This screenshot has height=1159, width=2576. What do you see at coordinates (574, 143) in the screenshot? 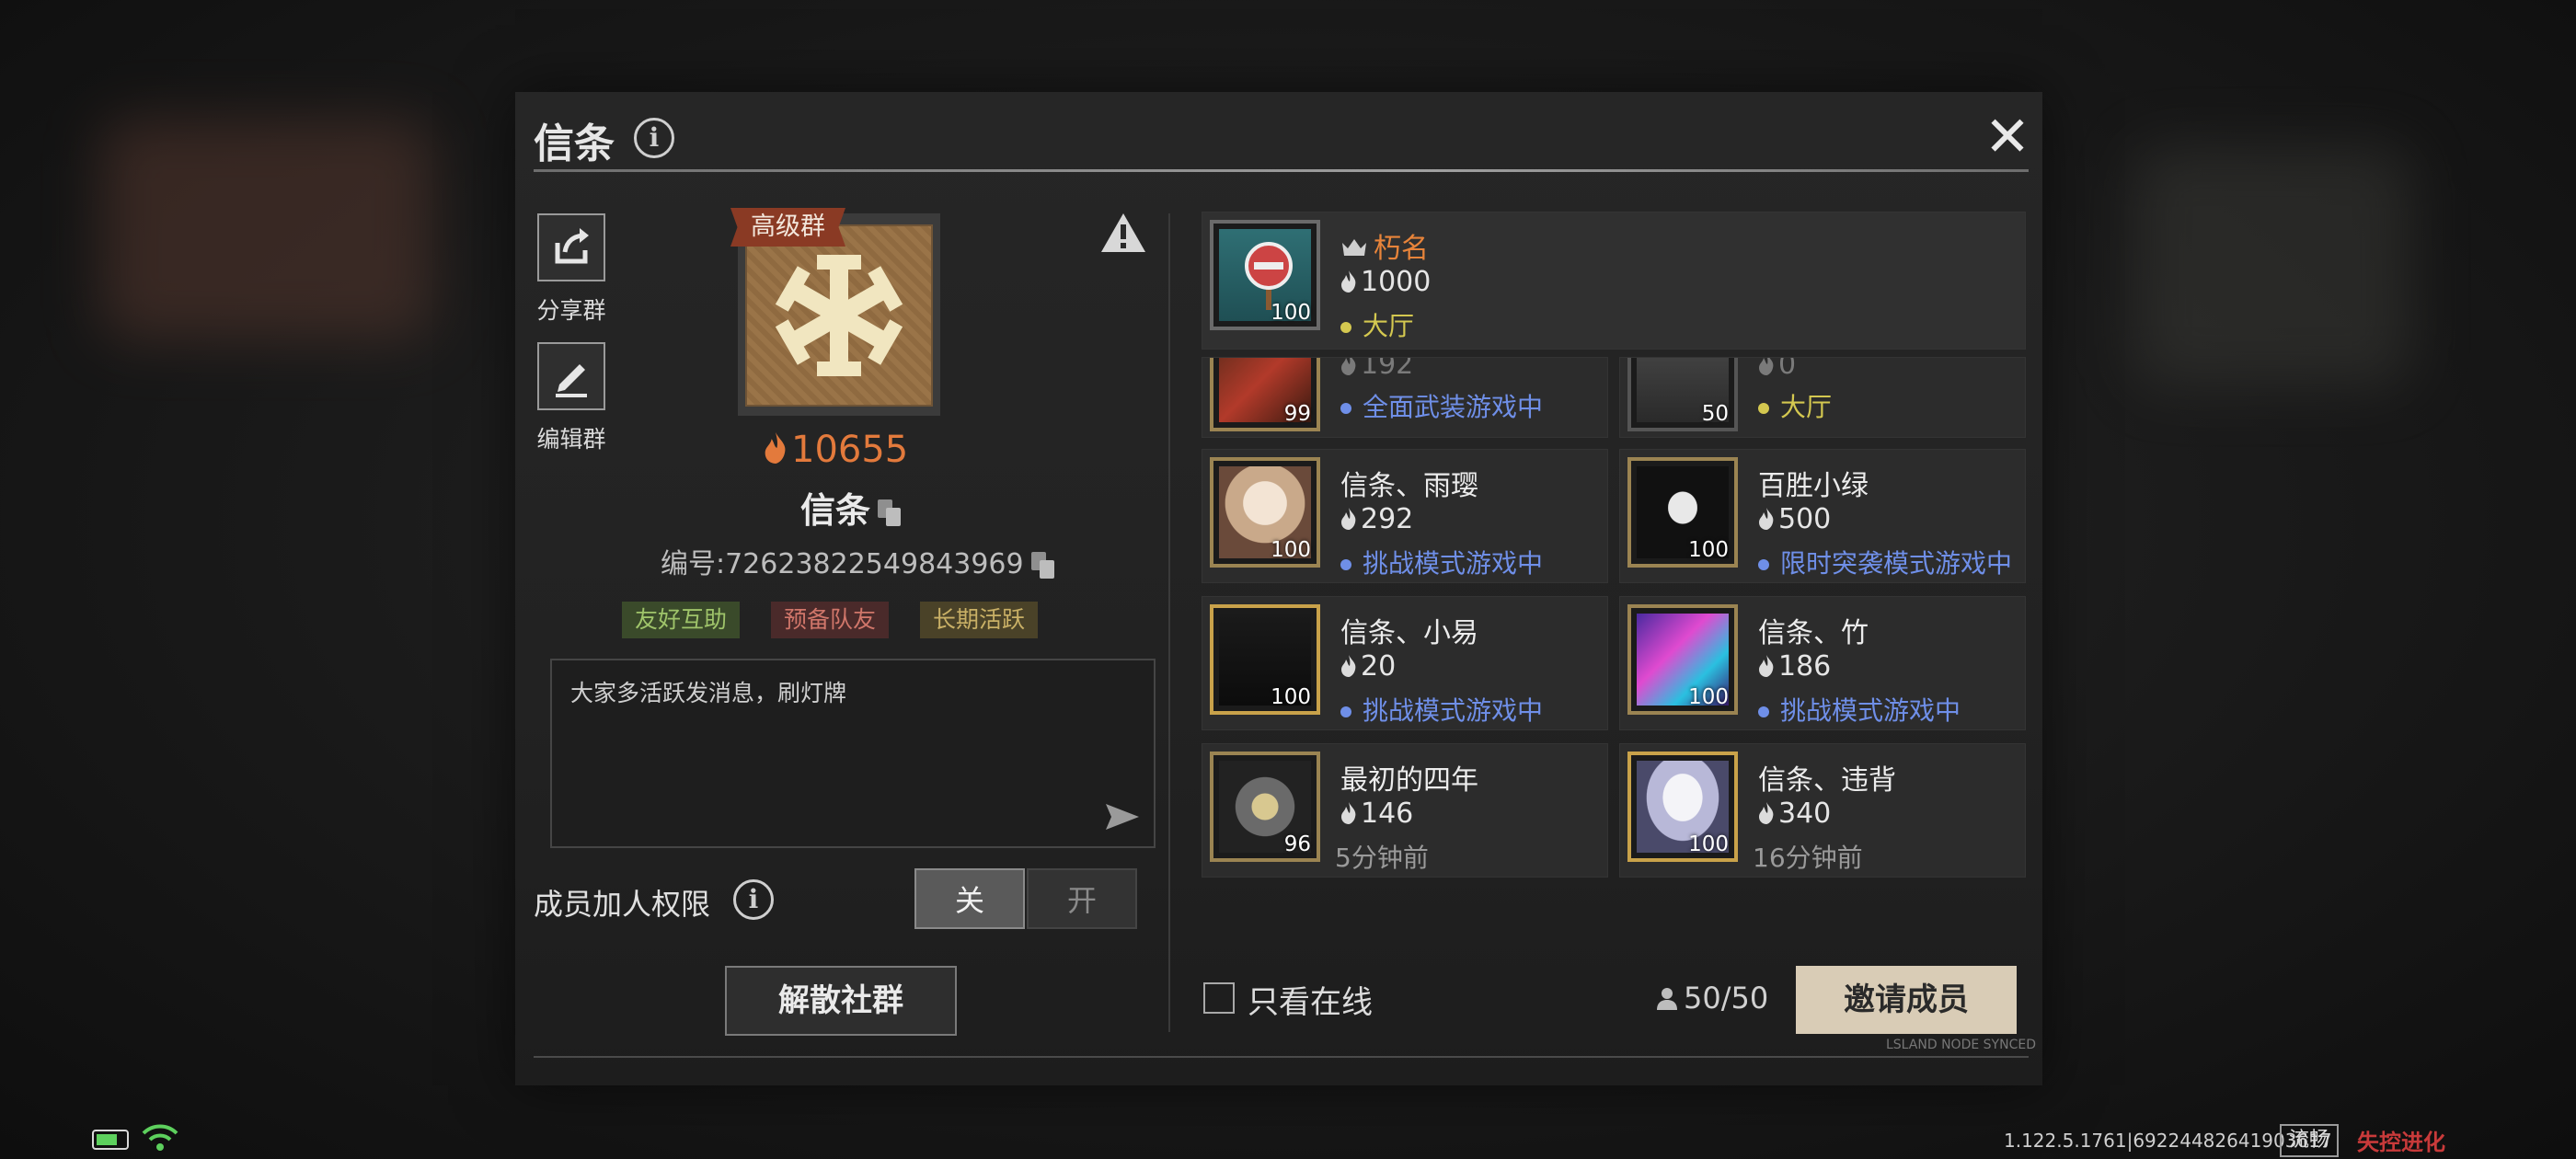
I see `dialog-title: 信条` at bounding box center [574, 143].